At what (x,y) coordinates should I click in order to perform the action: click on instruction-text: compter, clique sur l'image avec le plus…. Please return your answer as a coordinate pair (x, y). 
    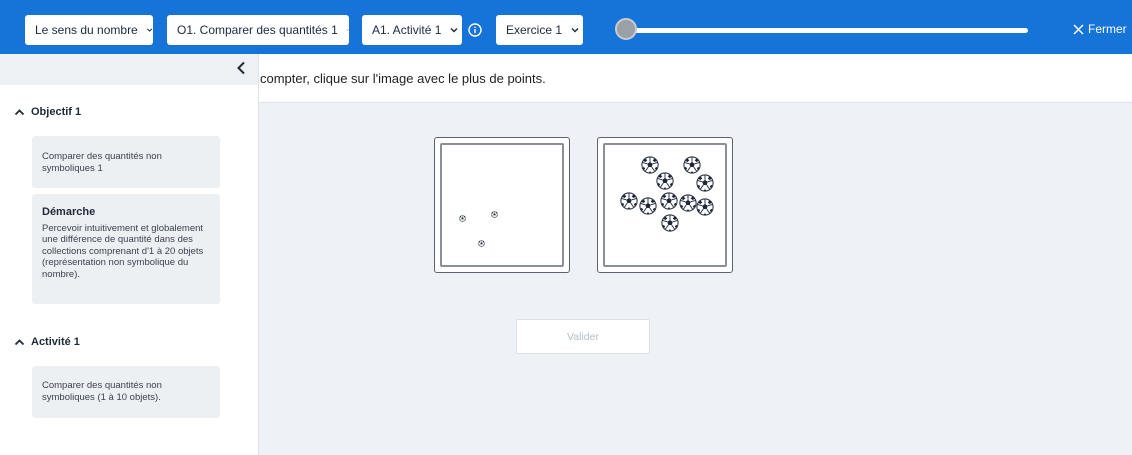
    Looking at the image, I should click on (403, 78).